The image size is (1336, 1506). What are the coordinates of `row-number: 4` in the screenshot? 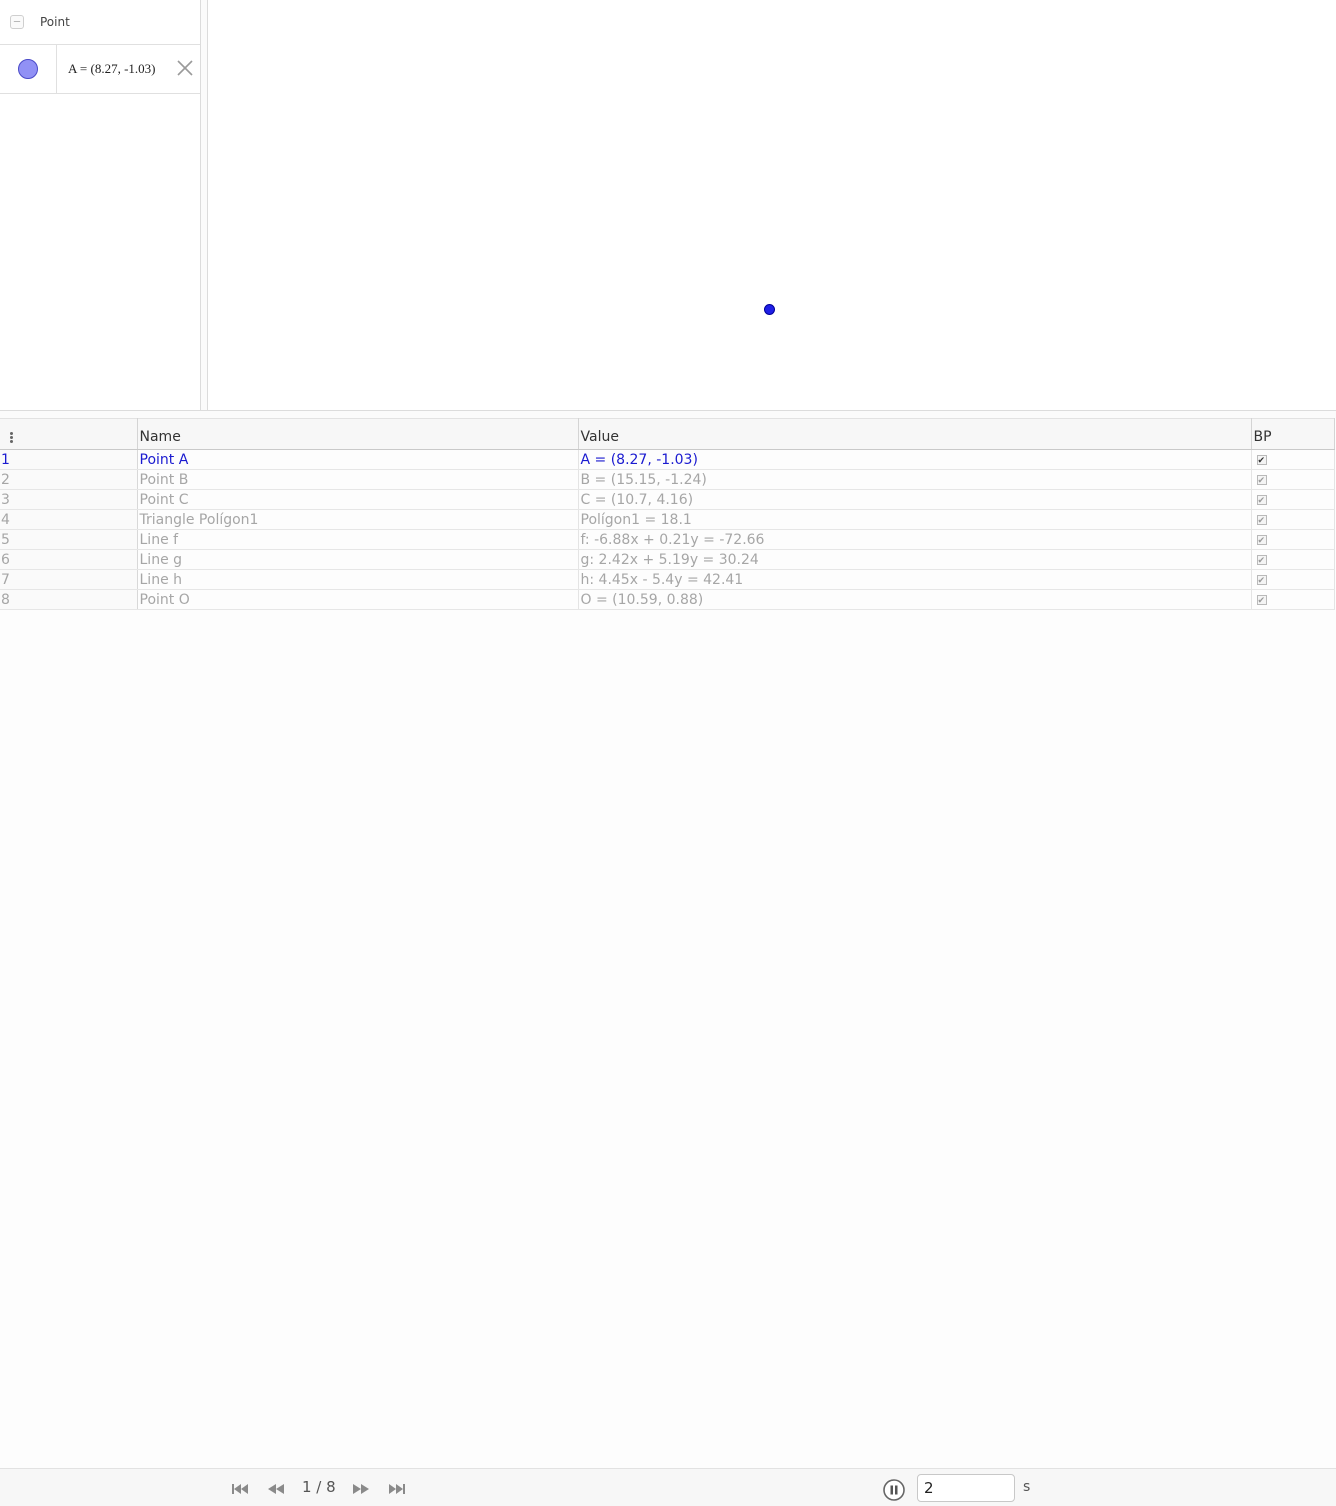 It's located at (69, 519).